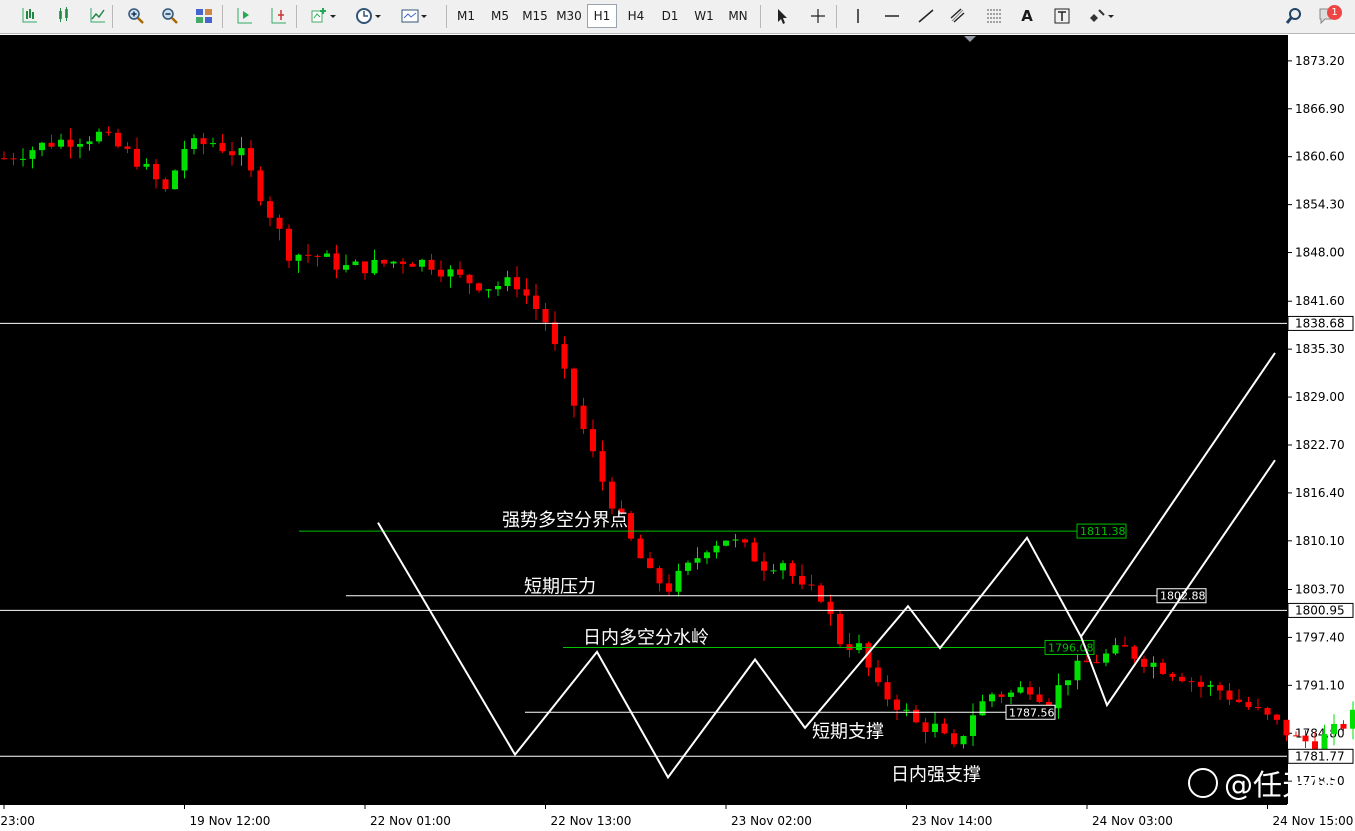  Describe the element at coordinates (368, 16) in the screenshot. I see `clock-icon` at that location.